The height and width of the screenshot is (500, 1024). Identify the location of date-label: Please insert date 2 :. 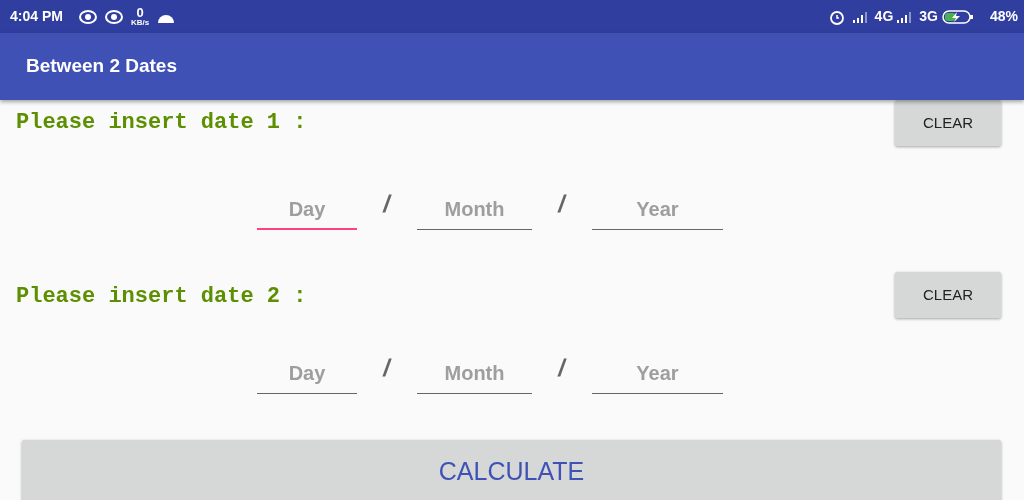
(161, 297).